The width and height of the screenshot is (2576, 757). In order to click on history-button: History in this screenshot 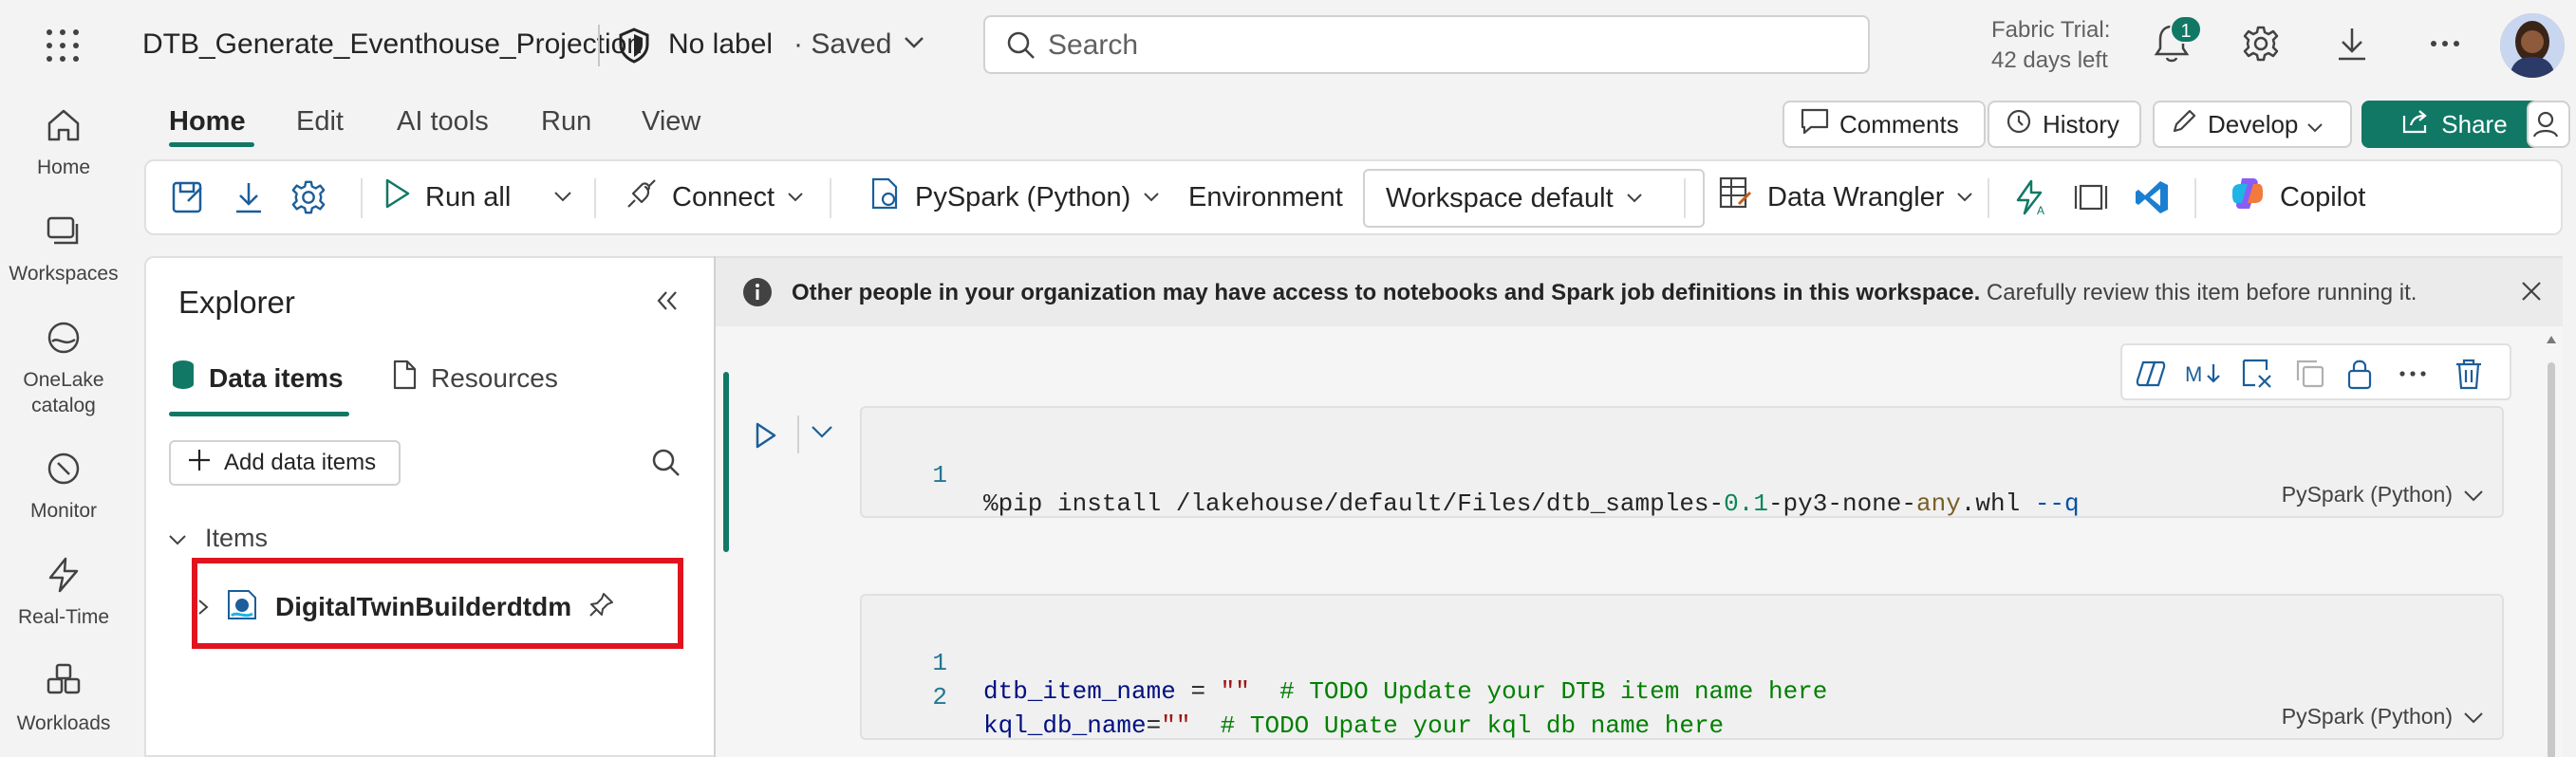, I will do `click(2064, 125)`.